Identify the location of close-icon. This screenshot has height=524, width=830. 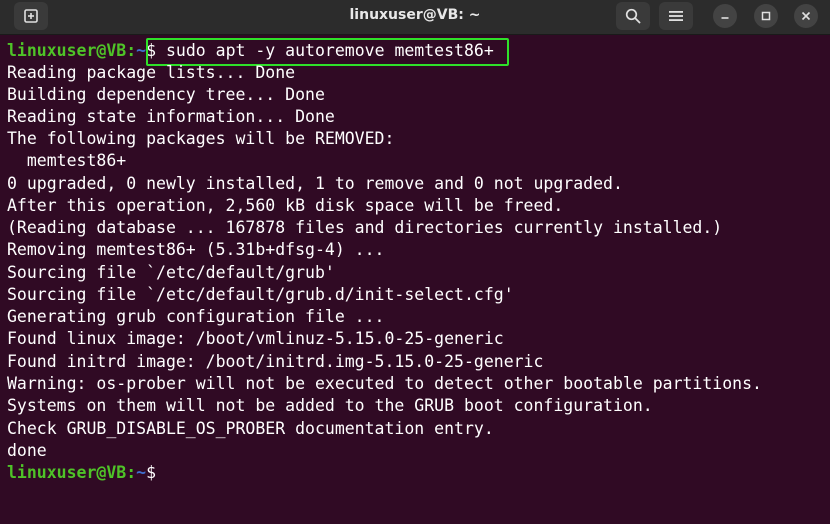
(806, 16).